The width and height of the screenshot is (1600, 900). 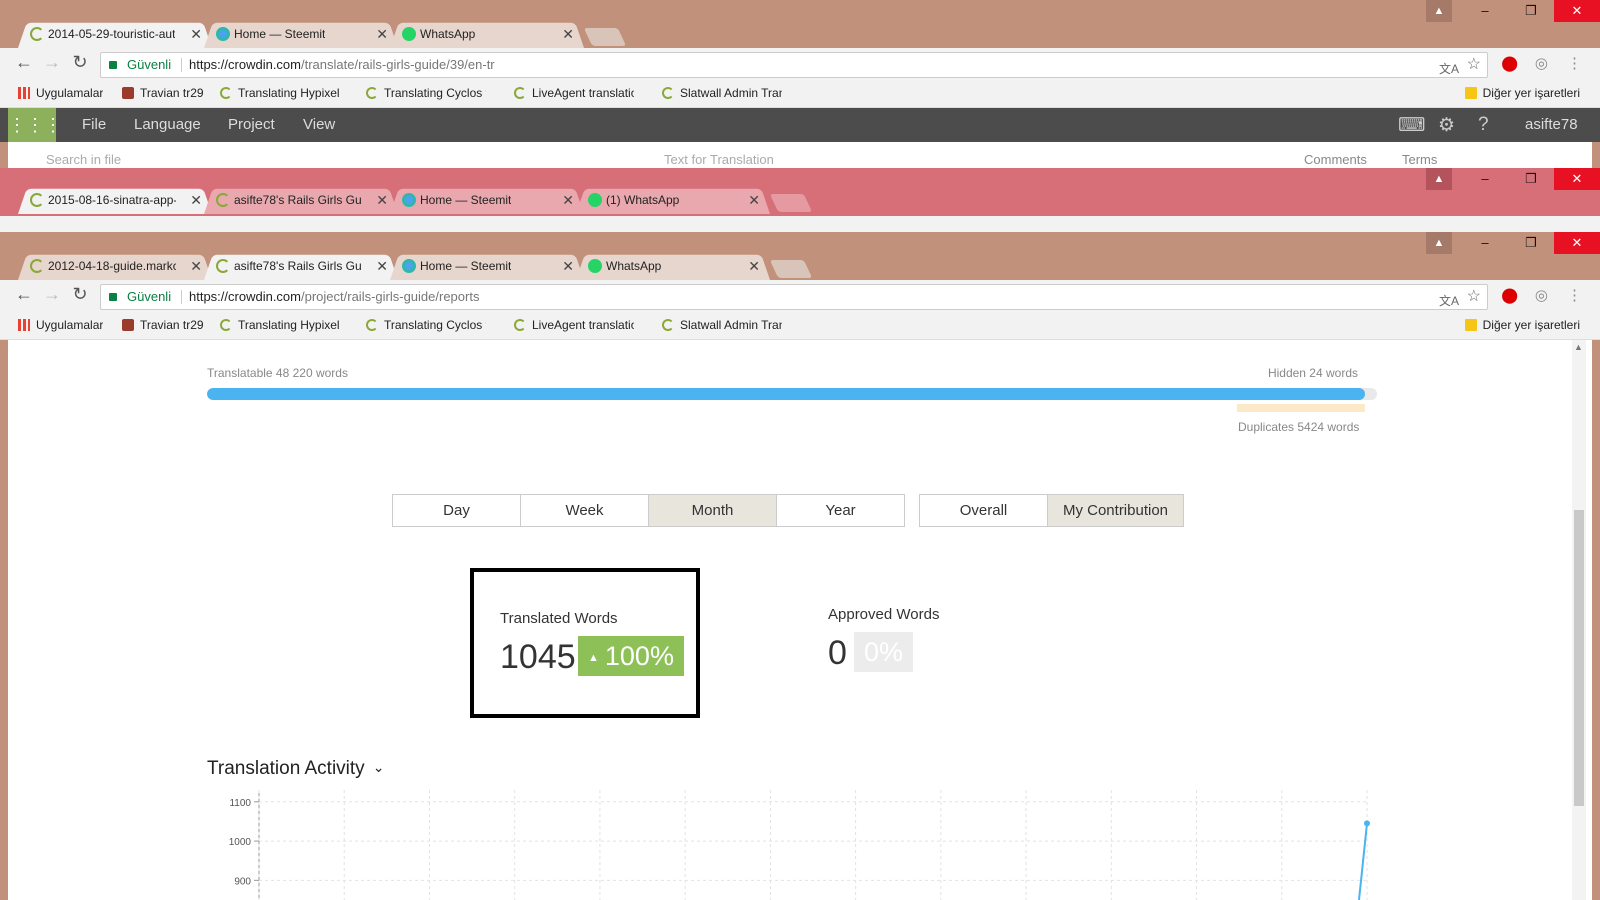 What do you see at coordinates (466, 200) in the screenshot?
I see `tab-title: Home — Steemit` at bounding box center [466, 200].